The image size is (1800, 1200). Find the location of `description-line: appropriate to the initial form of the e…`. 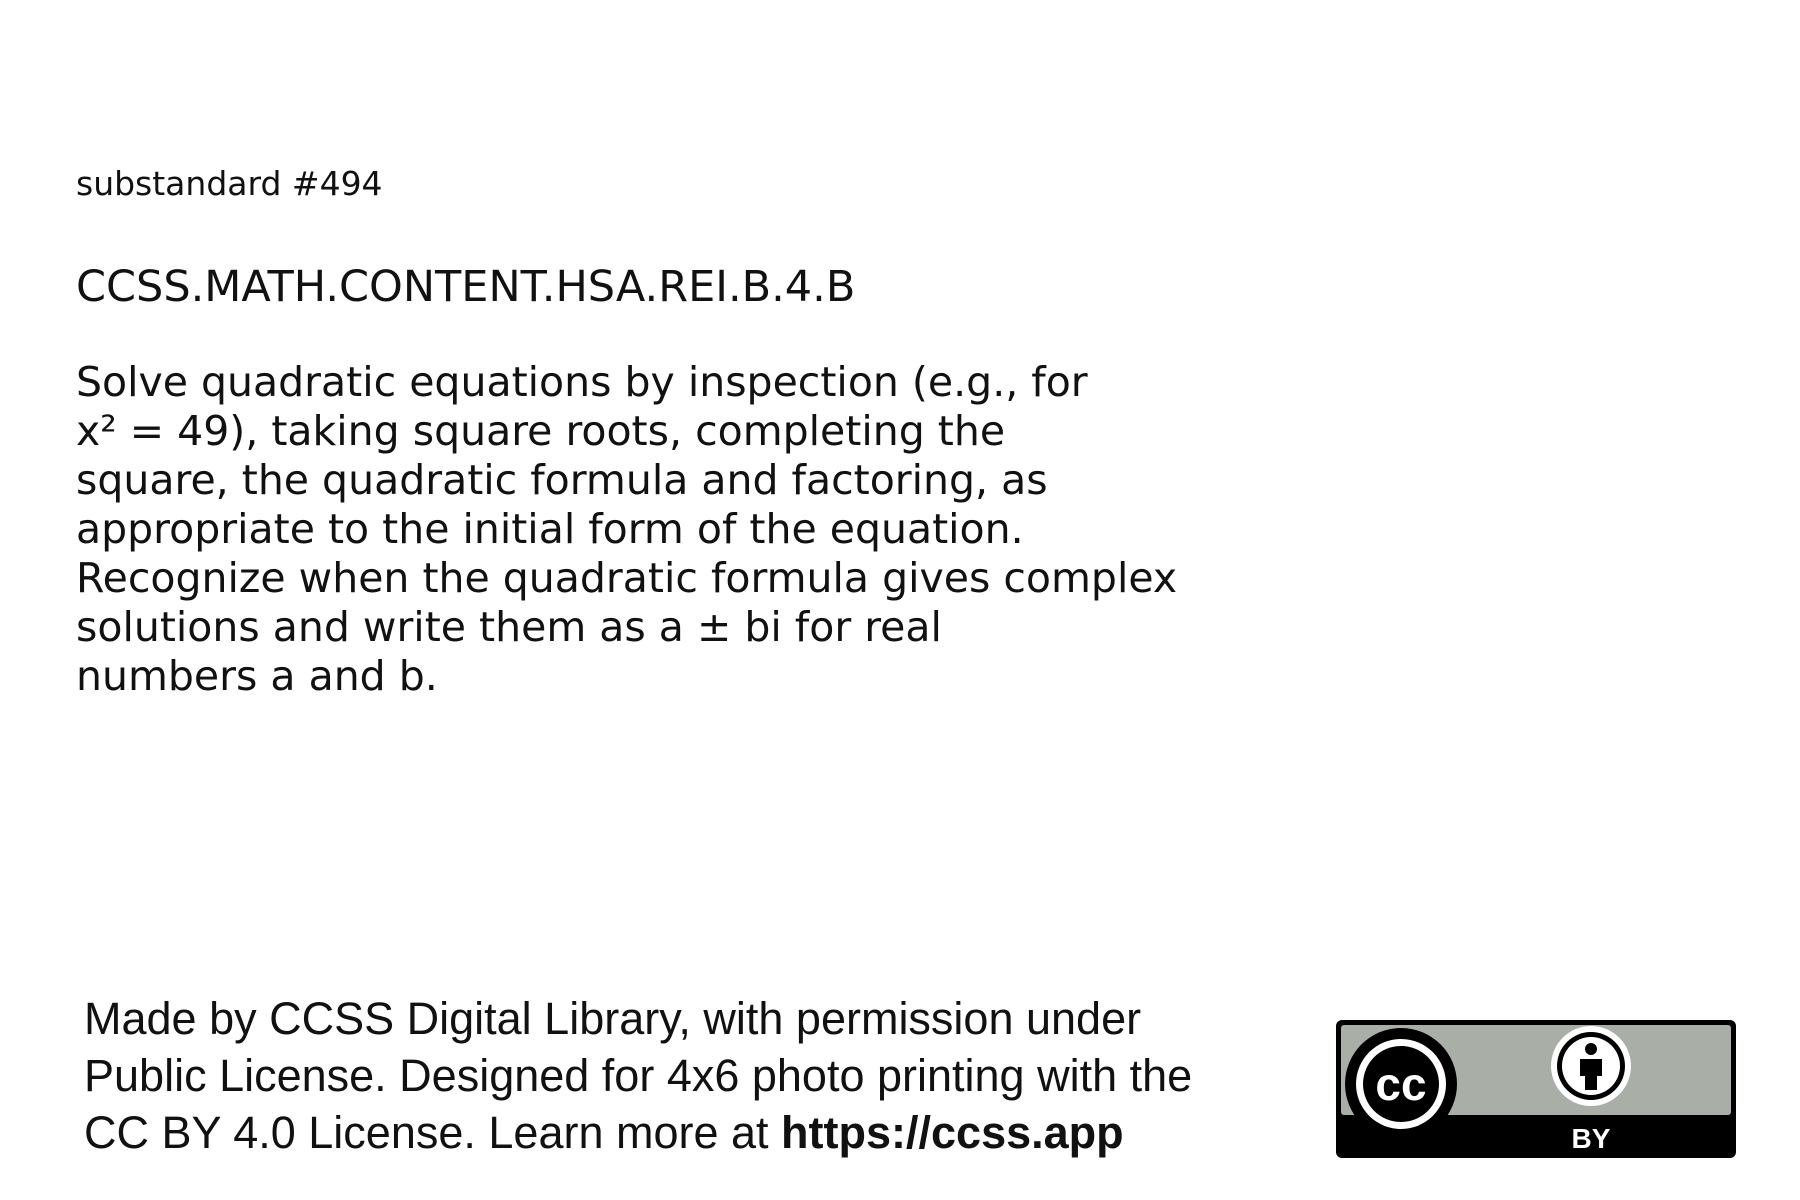

description-line: appropriate to the initial form of the e… is located at coordinates (550, 529).